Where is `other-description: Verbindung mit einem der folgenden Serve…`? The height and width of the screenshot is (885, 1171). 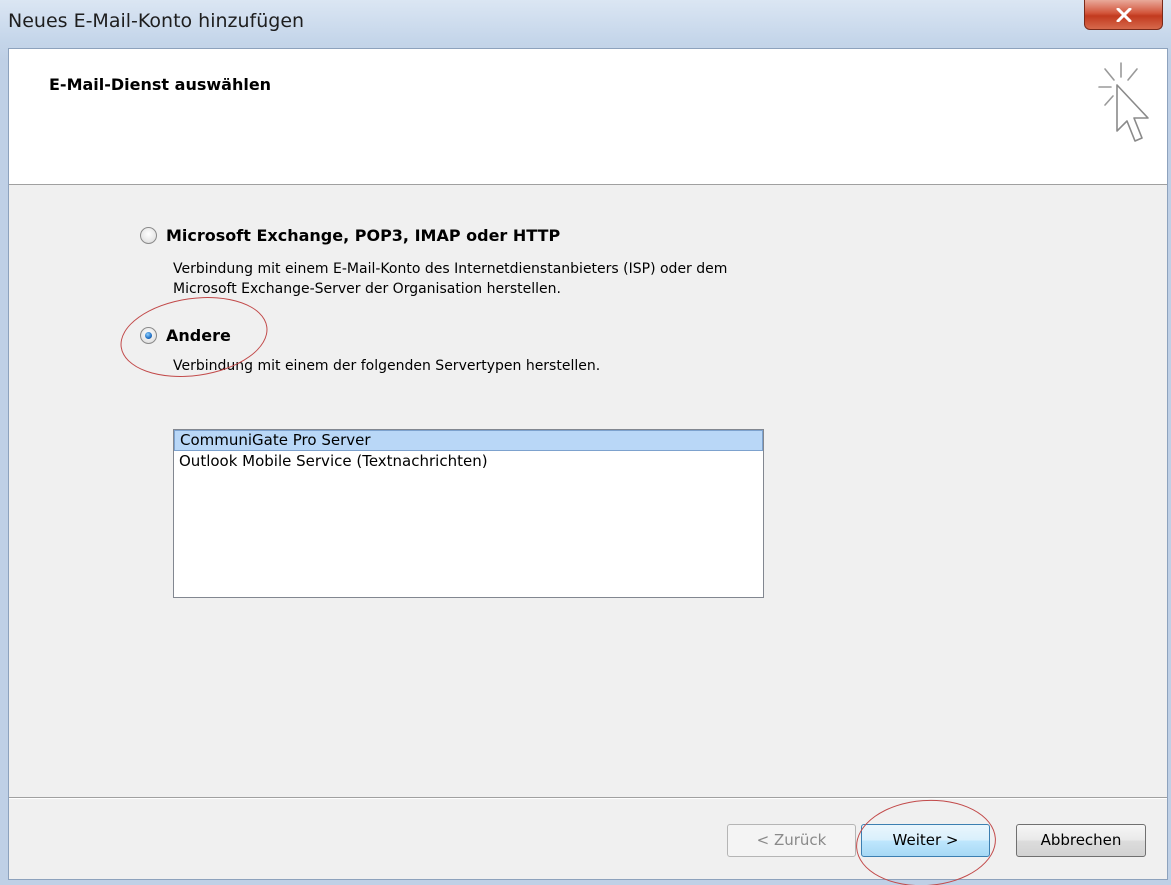 other-description: Verbindung mit einem der folgenden Serve… is located at coordinates (387, 366).